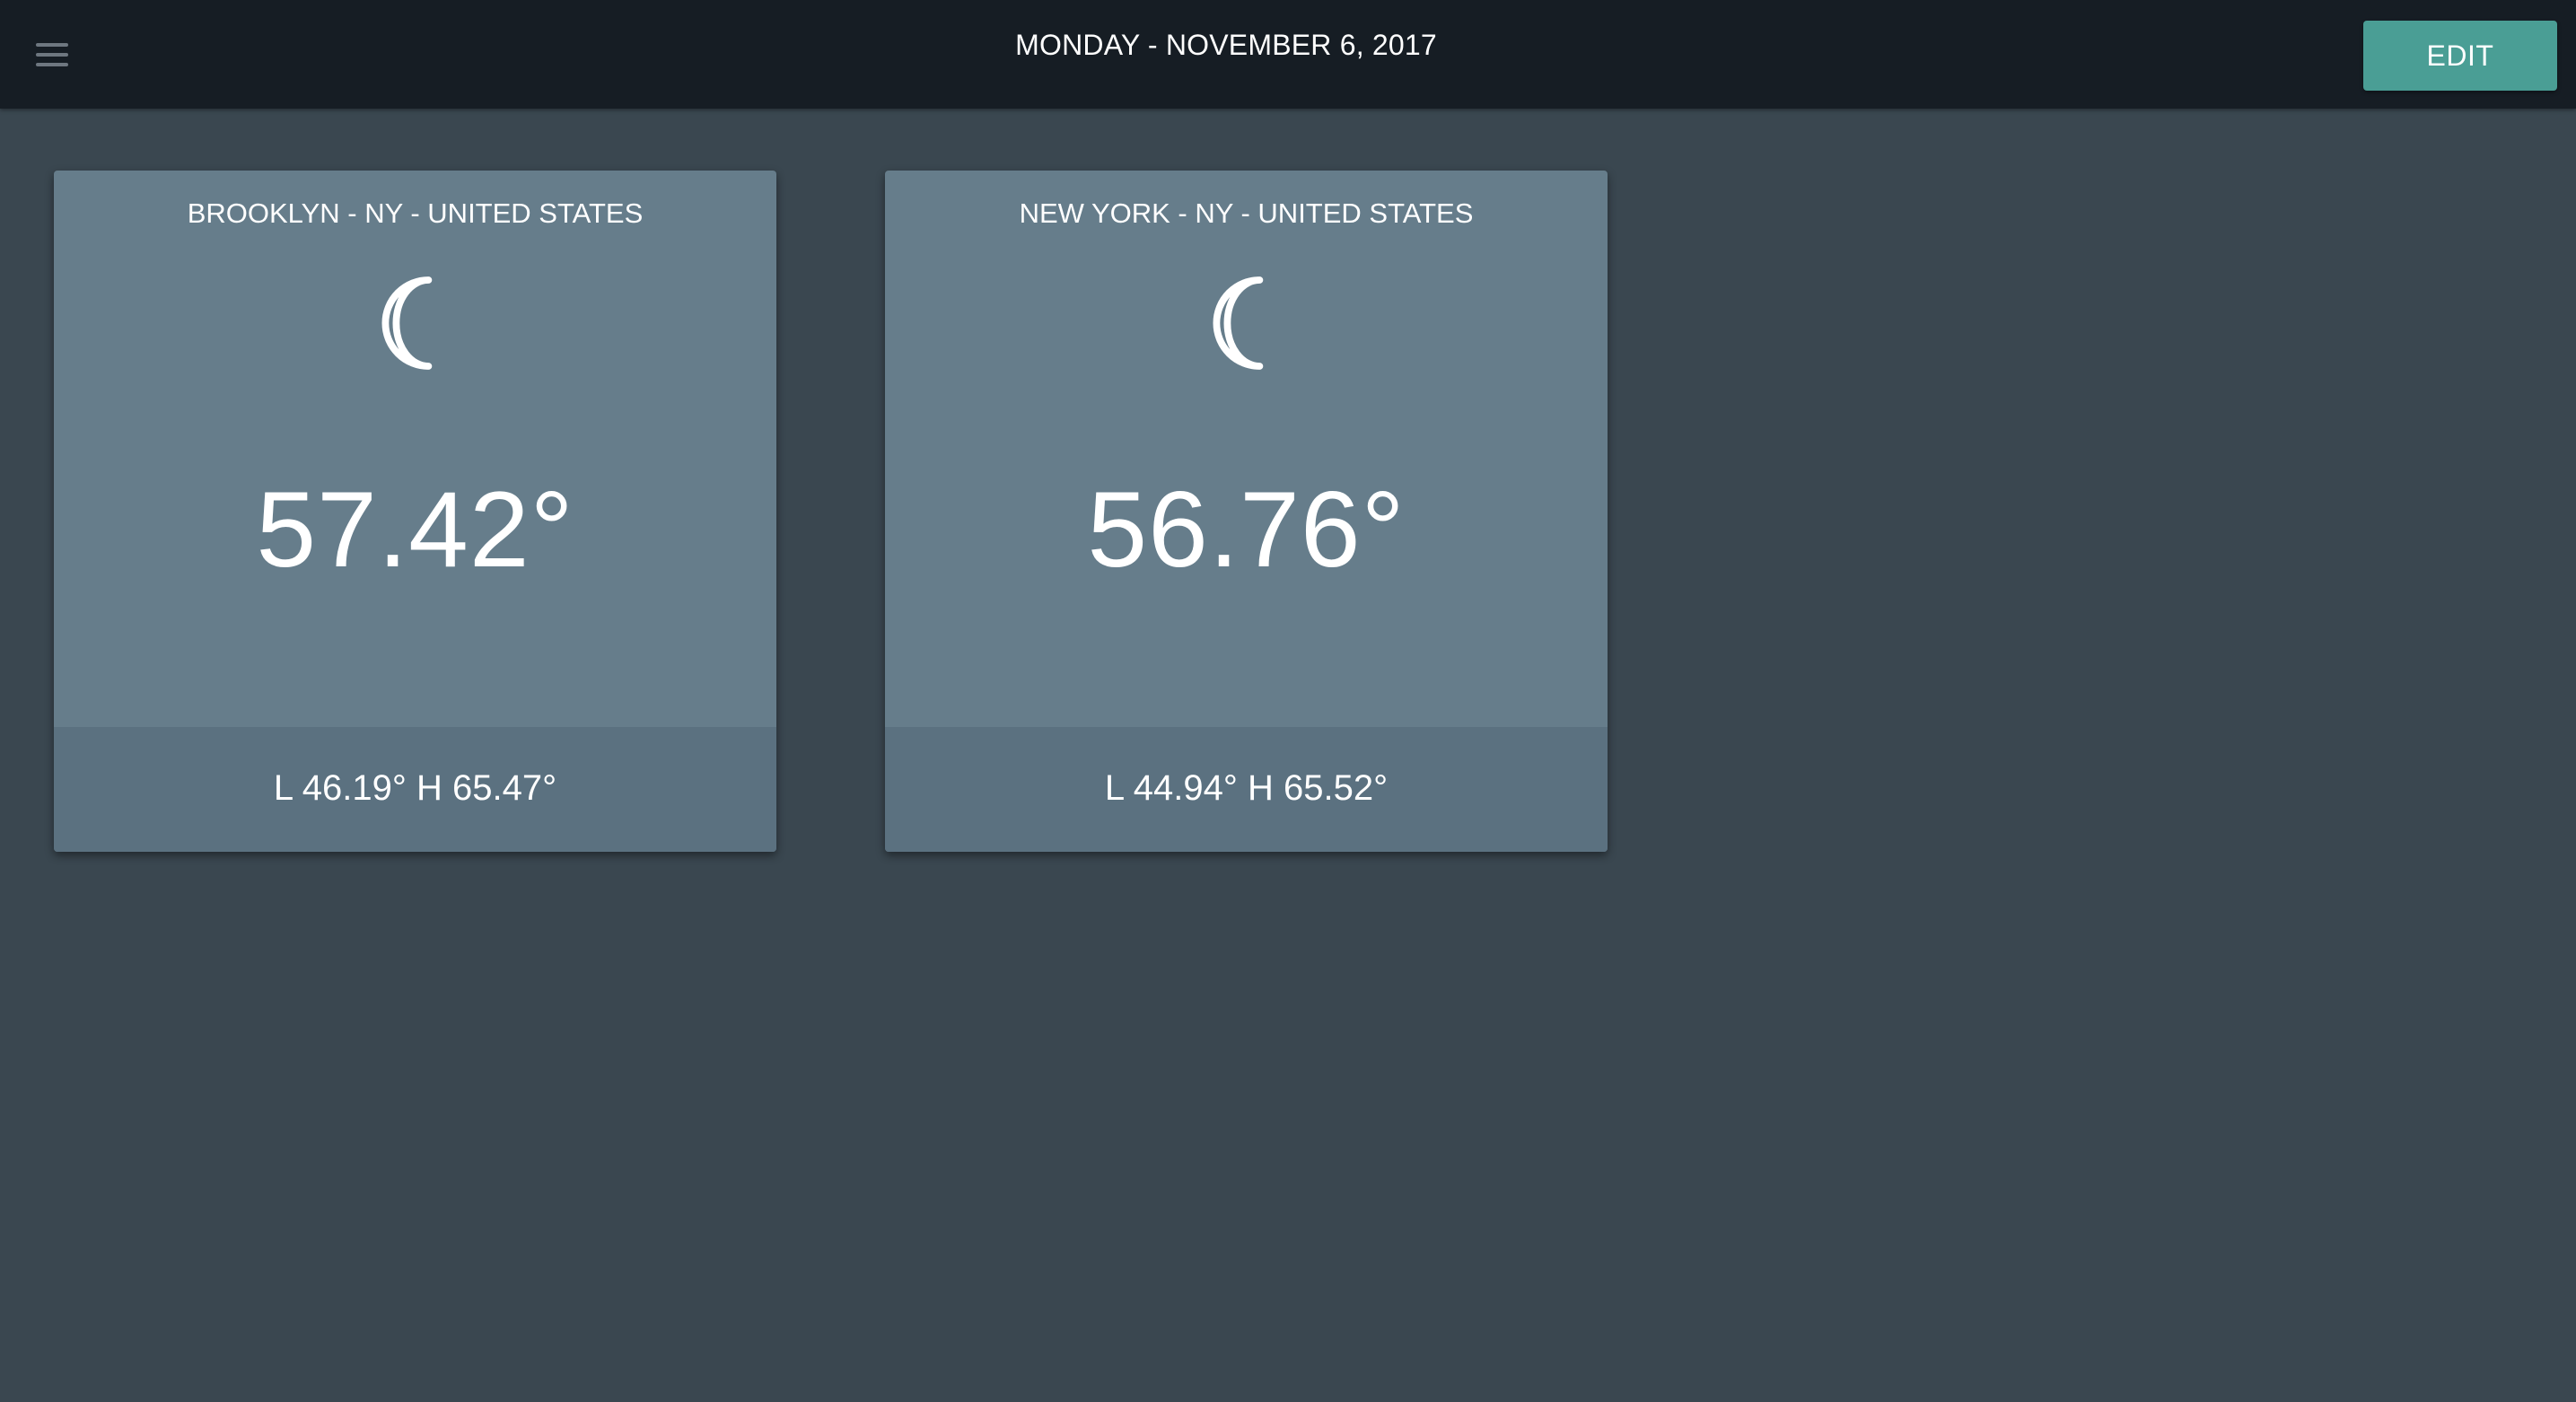 The image size is (2576, 1402). I want to click on temperature-range: L 46.19° H 65.47°, so click(415, 788).